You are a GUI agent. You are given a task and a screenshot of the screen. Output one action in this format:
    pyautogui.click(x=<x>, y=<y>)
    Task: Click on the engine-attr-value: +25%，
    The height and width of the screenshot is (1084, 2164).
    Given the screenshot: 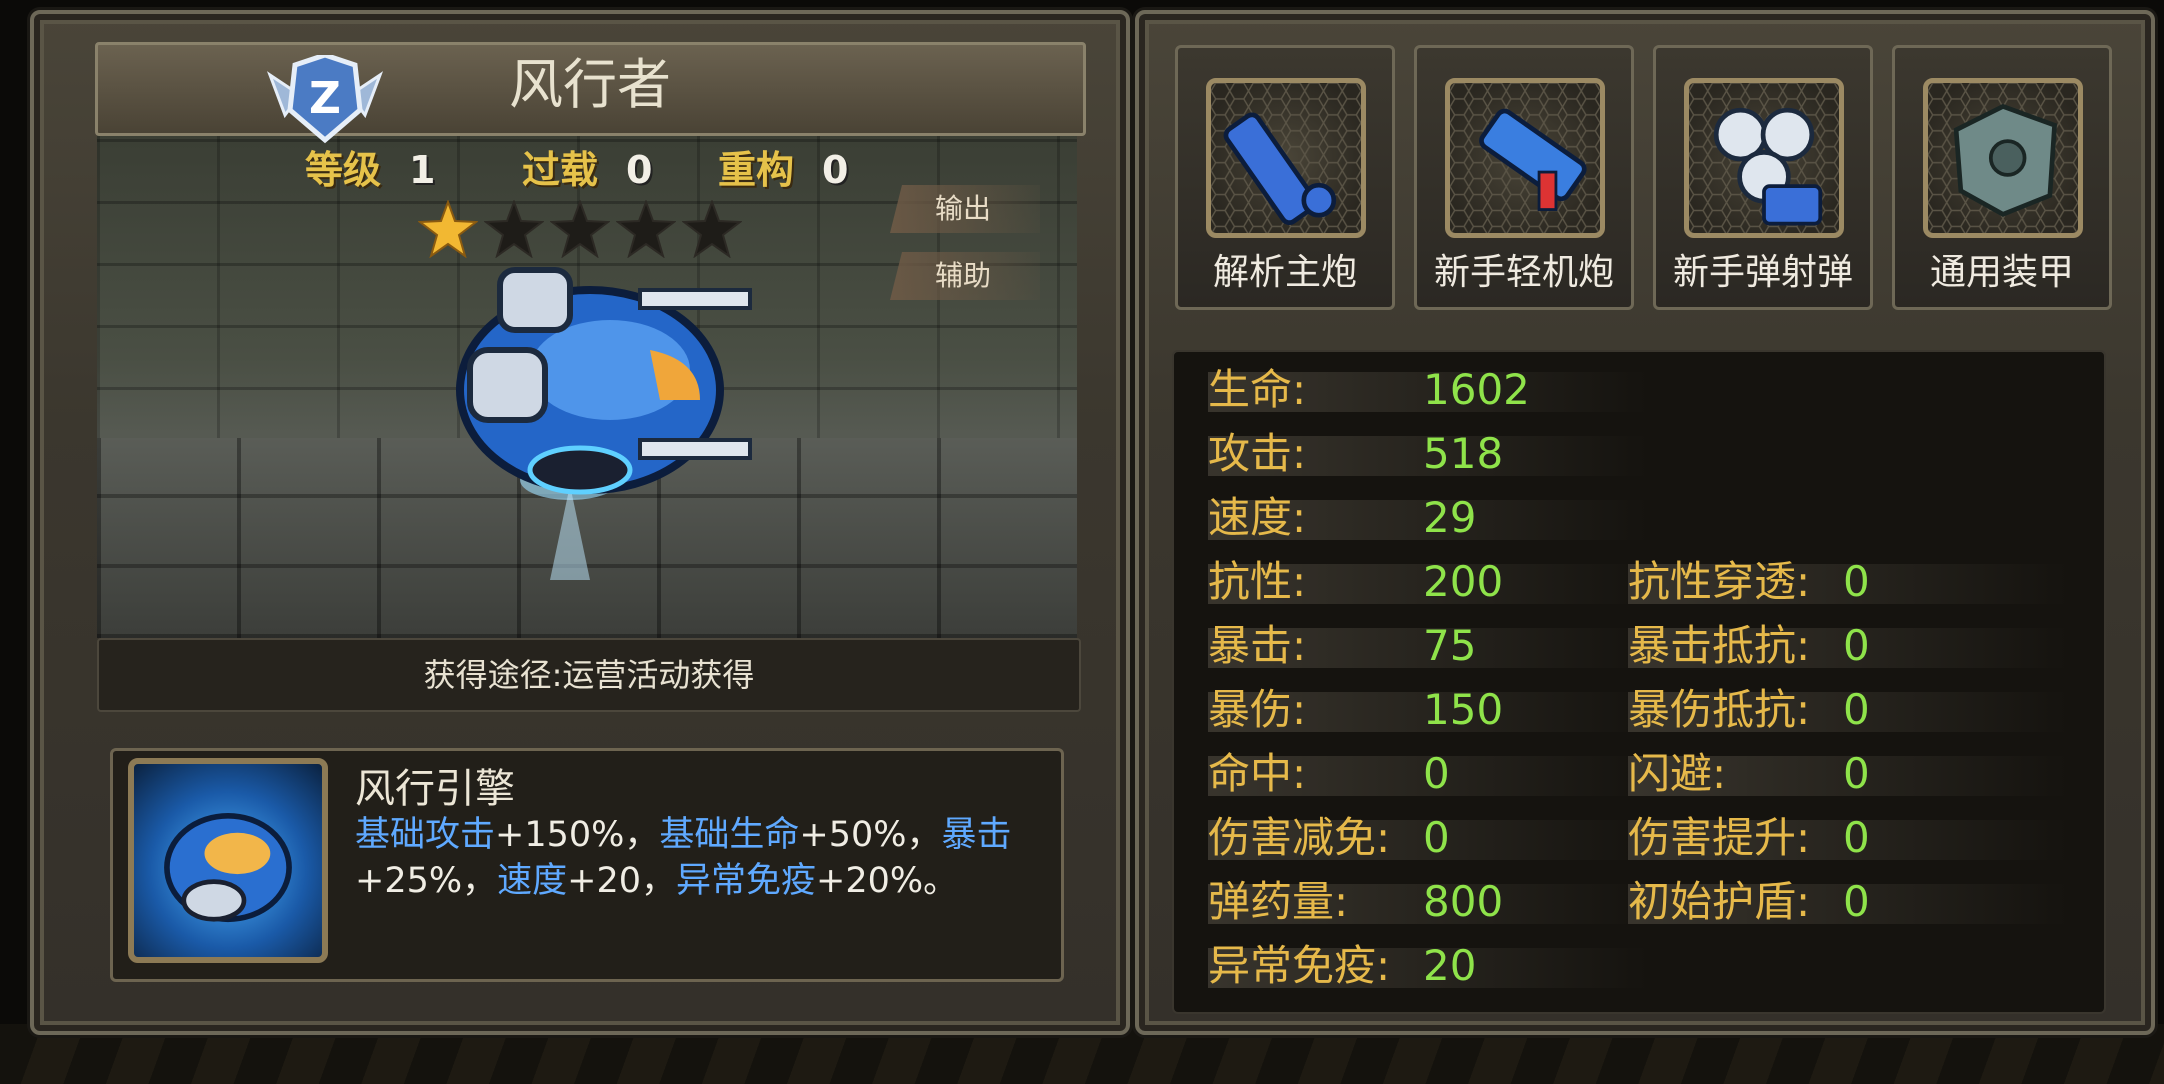 What is the action you would take?
    pyautogui.click(x=426, y=881)
    